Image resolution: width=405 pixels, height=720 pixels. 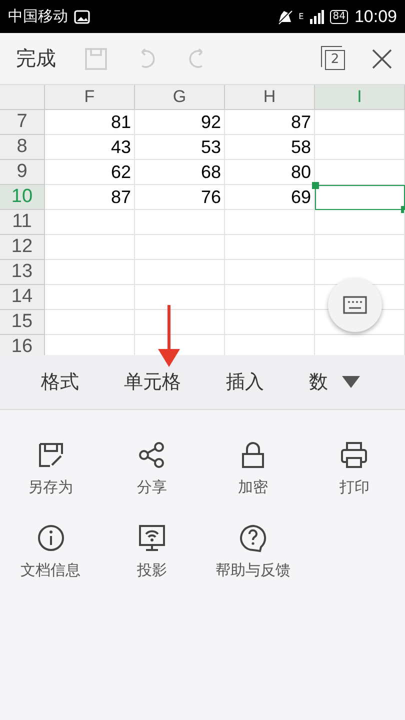 What do you see at coordinates (151, 468) in the screenshot?
I see `menu-item: 分享` at bounding box center [151, 468].